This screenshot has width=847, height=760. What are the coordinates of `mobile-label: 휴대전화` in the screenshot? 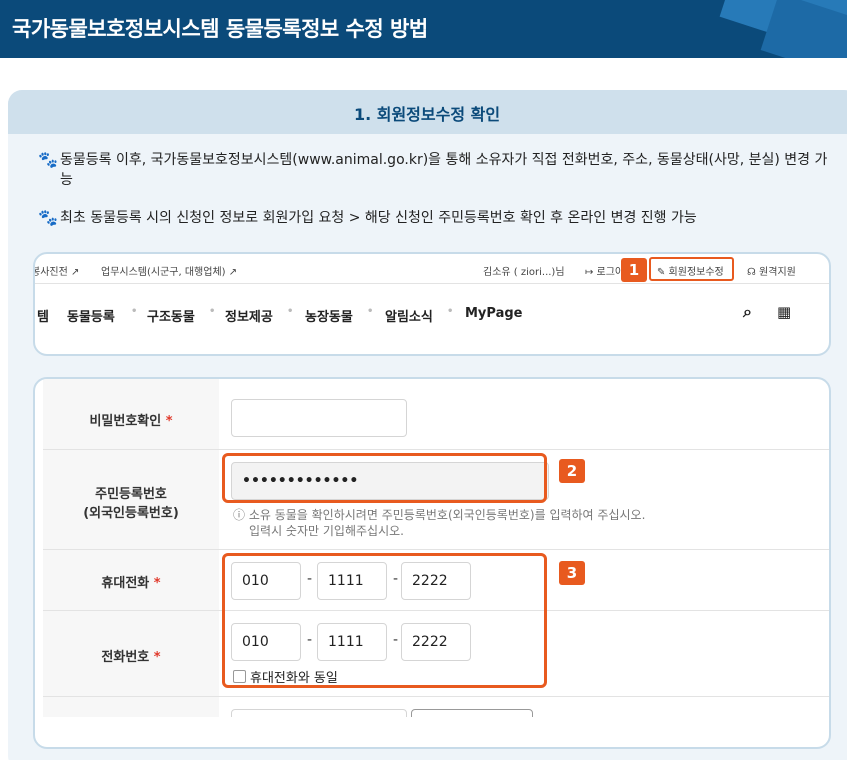 It's located at (125, 583).